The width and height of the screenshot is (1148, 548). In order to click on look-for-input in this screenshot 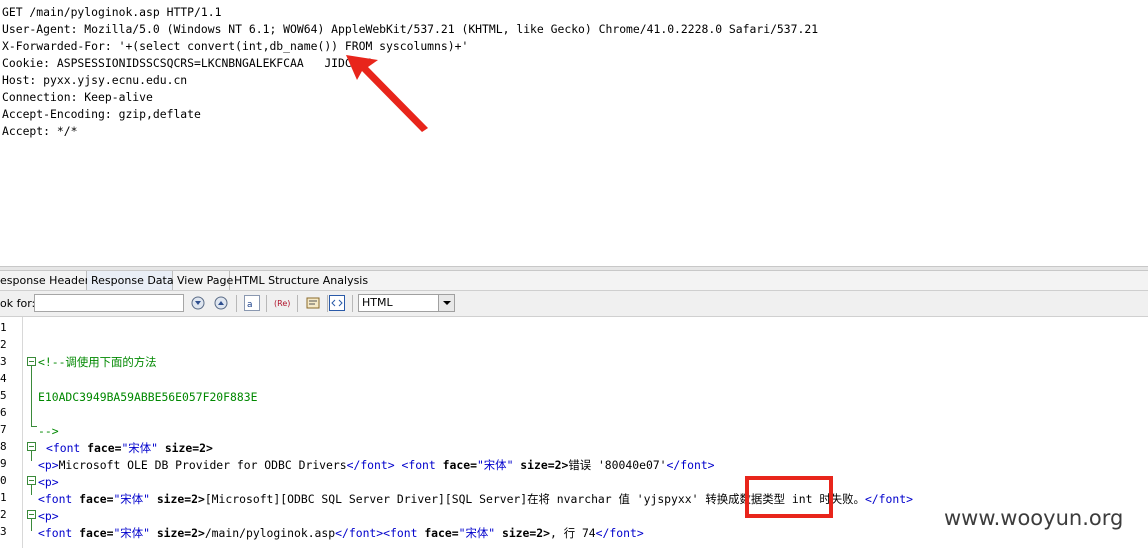, I will do `click(109, 303)`.